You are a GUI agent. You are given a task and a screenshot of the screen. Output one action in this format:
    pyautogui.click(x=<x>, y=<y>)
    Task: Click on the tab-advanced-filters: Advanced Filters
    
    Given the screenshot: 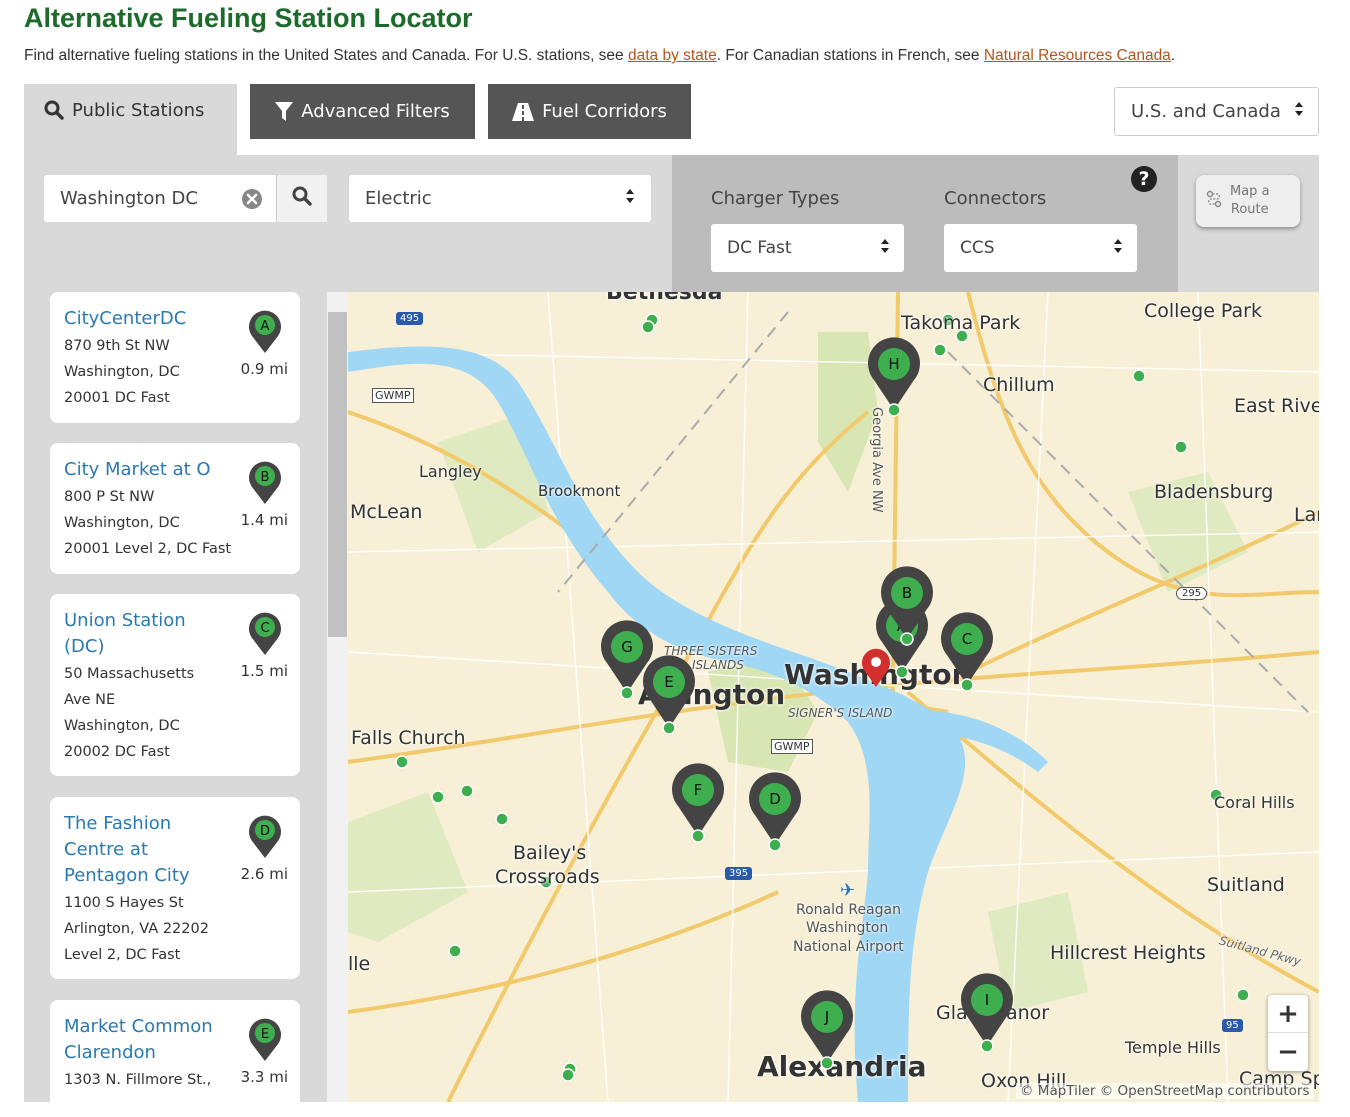 What is the action you would take?
    pyautogui.click(x=362, y=111)
    